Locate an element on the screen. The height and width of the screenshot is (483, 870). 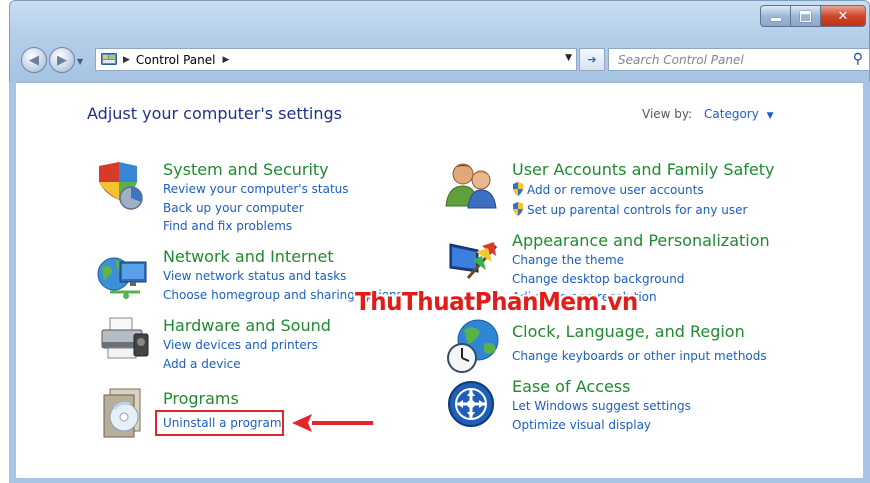
link-desktop-background: Change desktop background is located at coordinates (598, 279).